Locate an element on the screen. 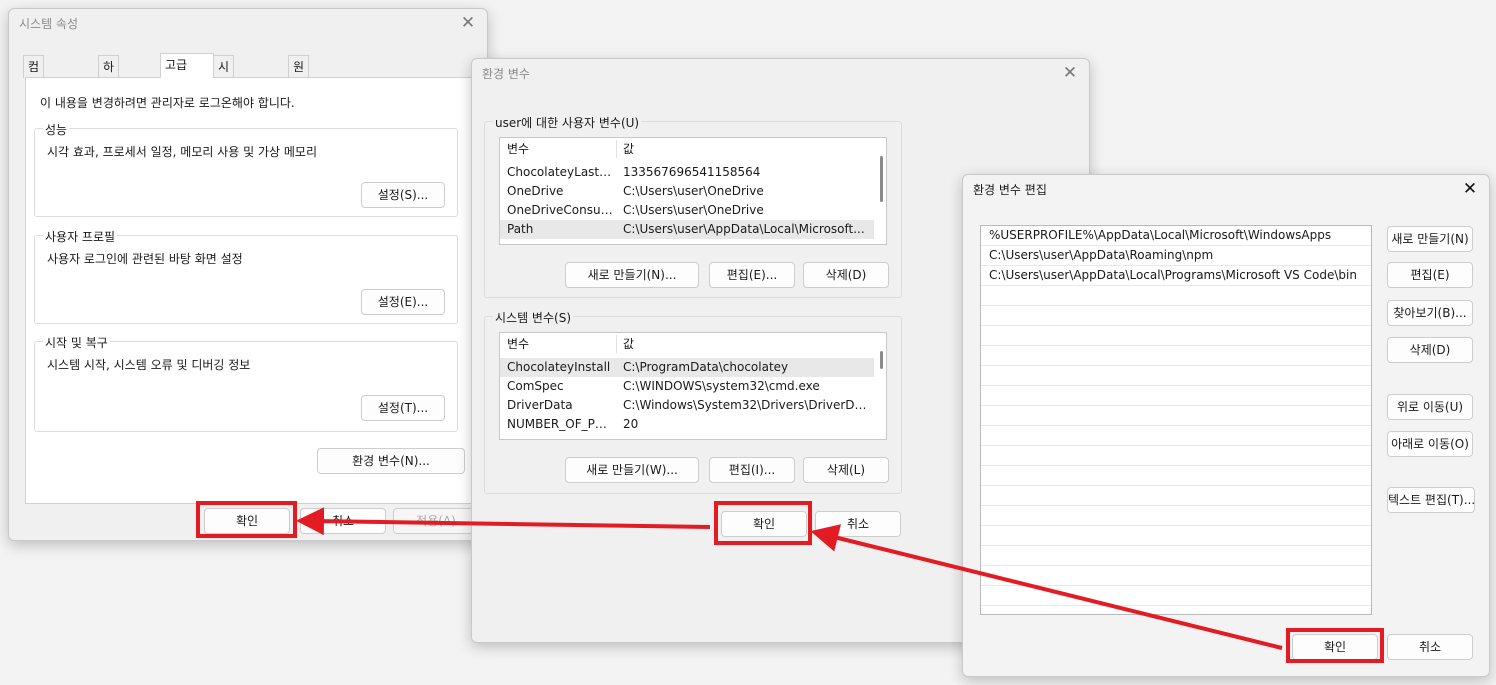 This screenshot has height=685, width=1496. arrow-envvars-to-sysprops is located at coordinates (503, 521).